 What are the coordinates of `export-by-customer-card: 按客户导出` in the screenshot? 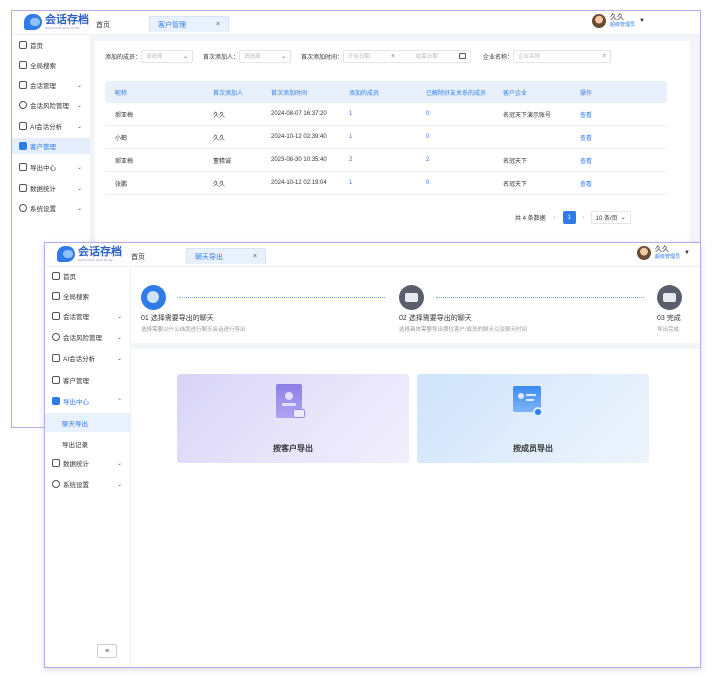 It's located at (293, 418).